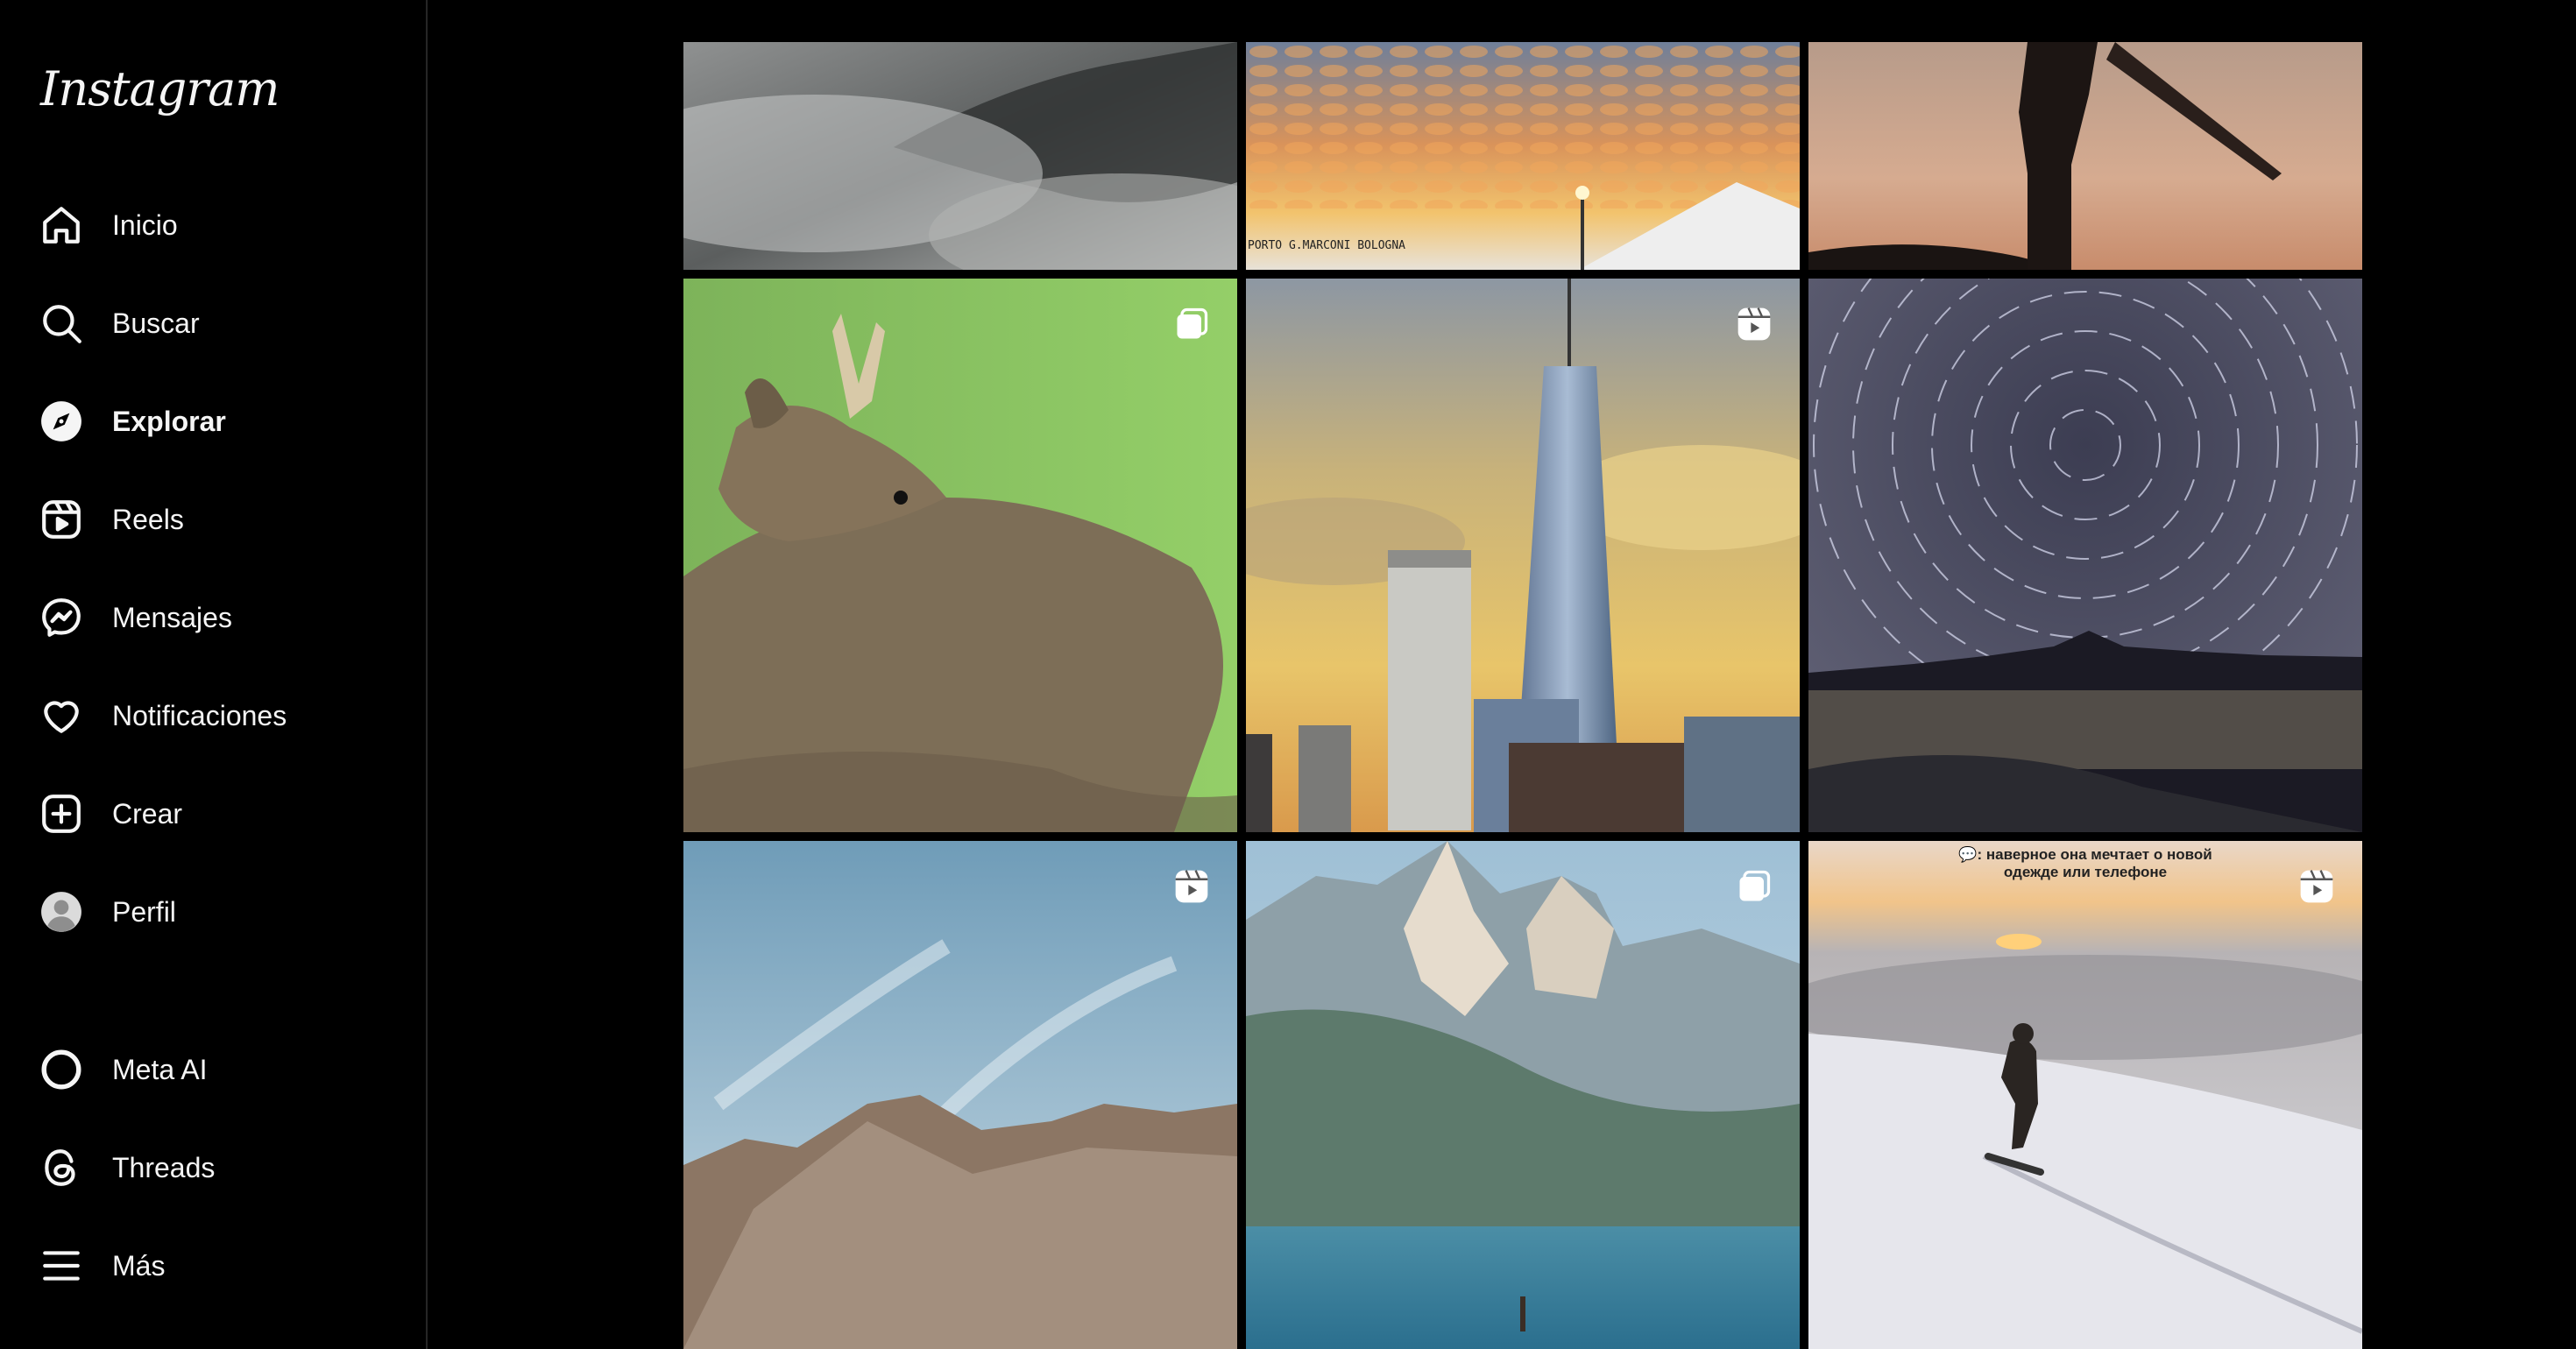 Image resolution: width=2576 pixels, height=1349 pixels. I want to click on messenger-icon, so click(61, 617).